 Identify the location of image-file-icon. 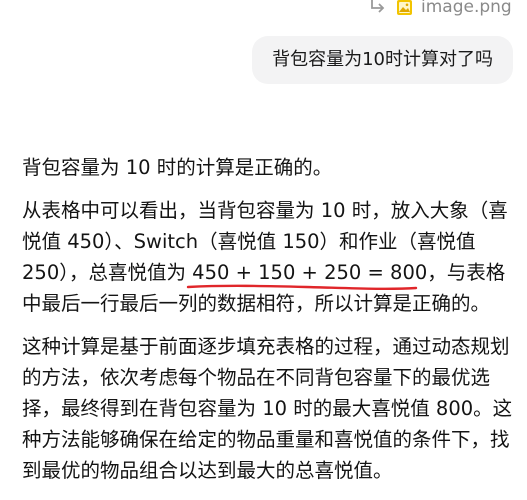
(404, 7).